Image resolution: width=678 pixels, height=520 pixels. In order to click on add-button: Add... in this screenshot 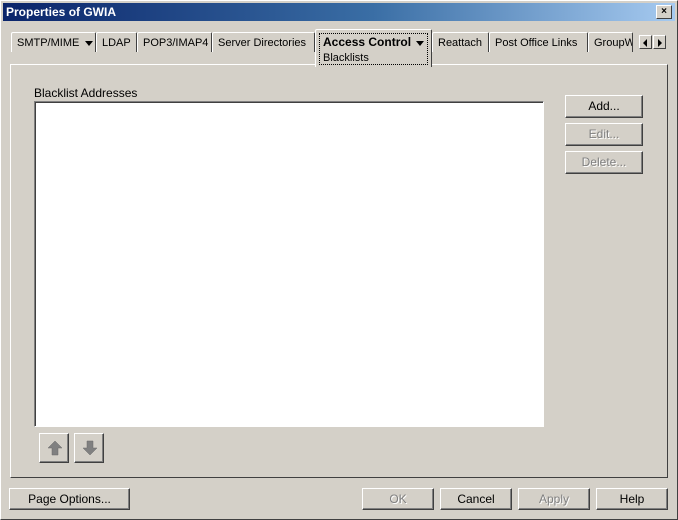, I will do `click(604, 106)`.